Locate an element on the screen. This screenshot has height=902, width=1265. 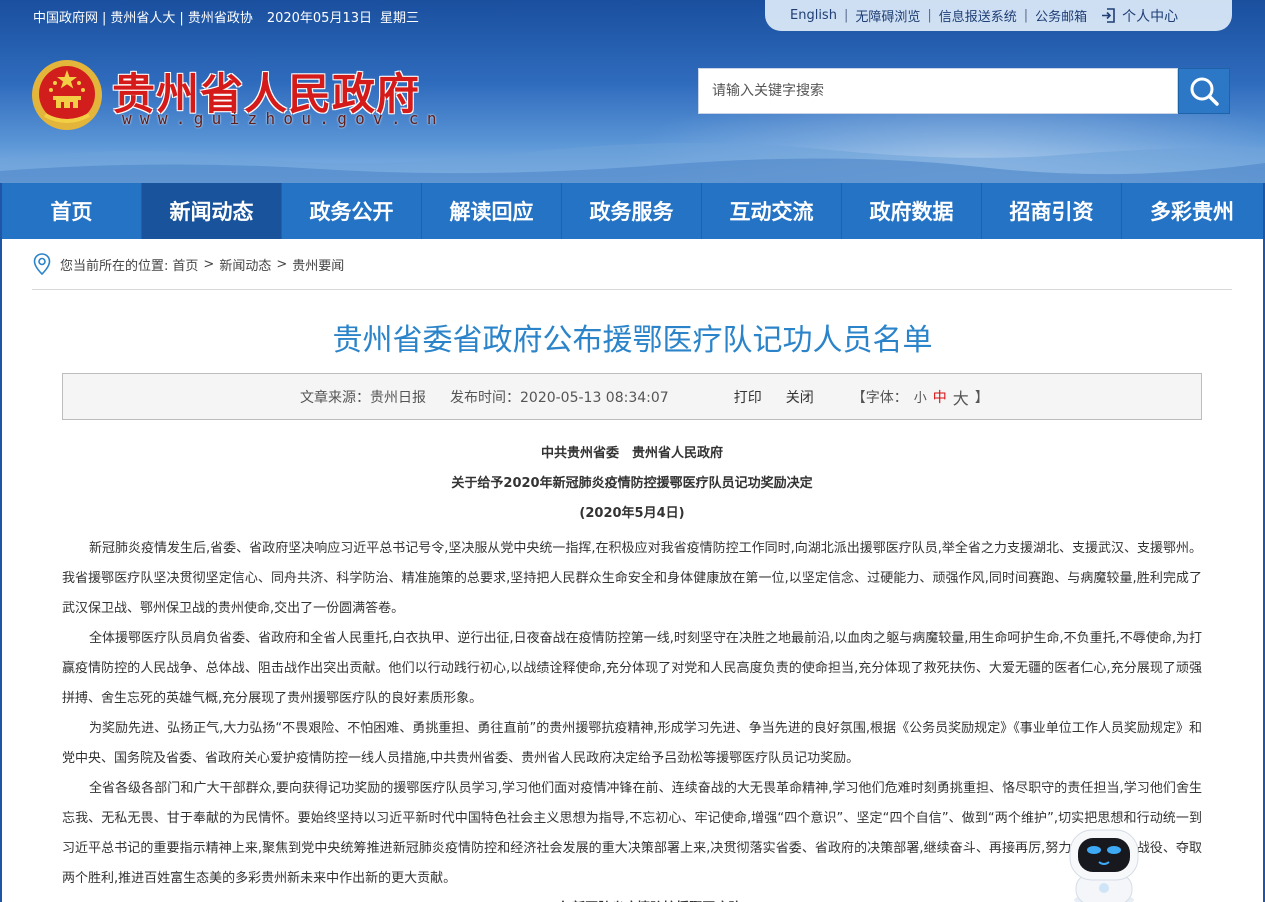
current-date: 2020年05月13日 is located at coordinates (319, 18).